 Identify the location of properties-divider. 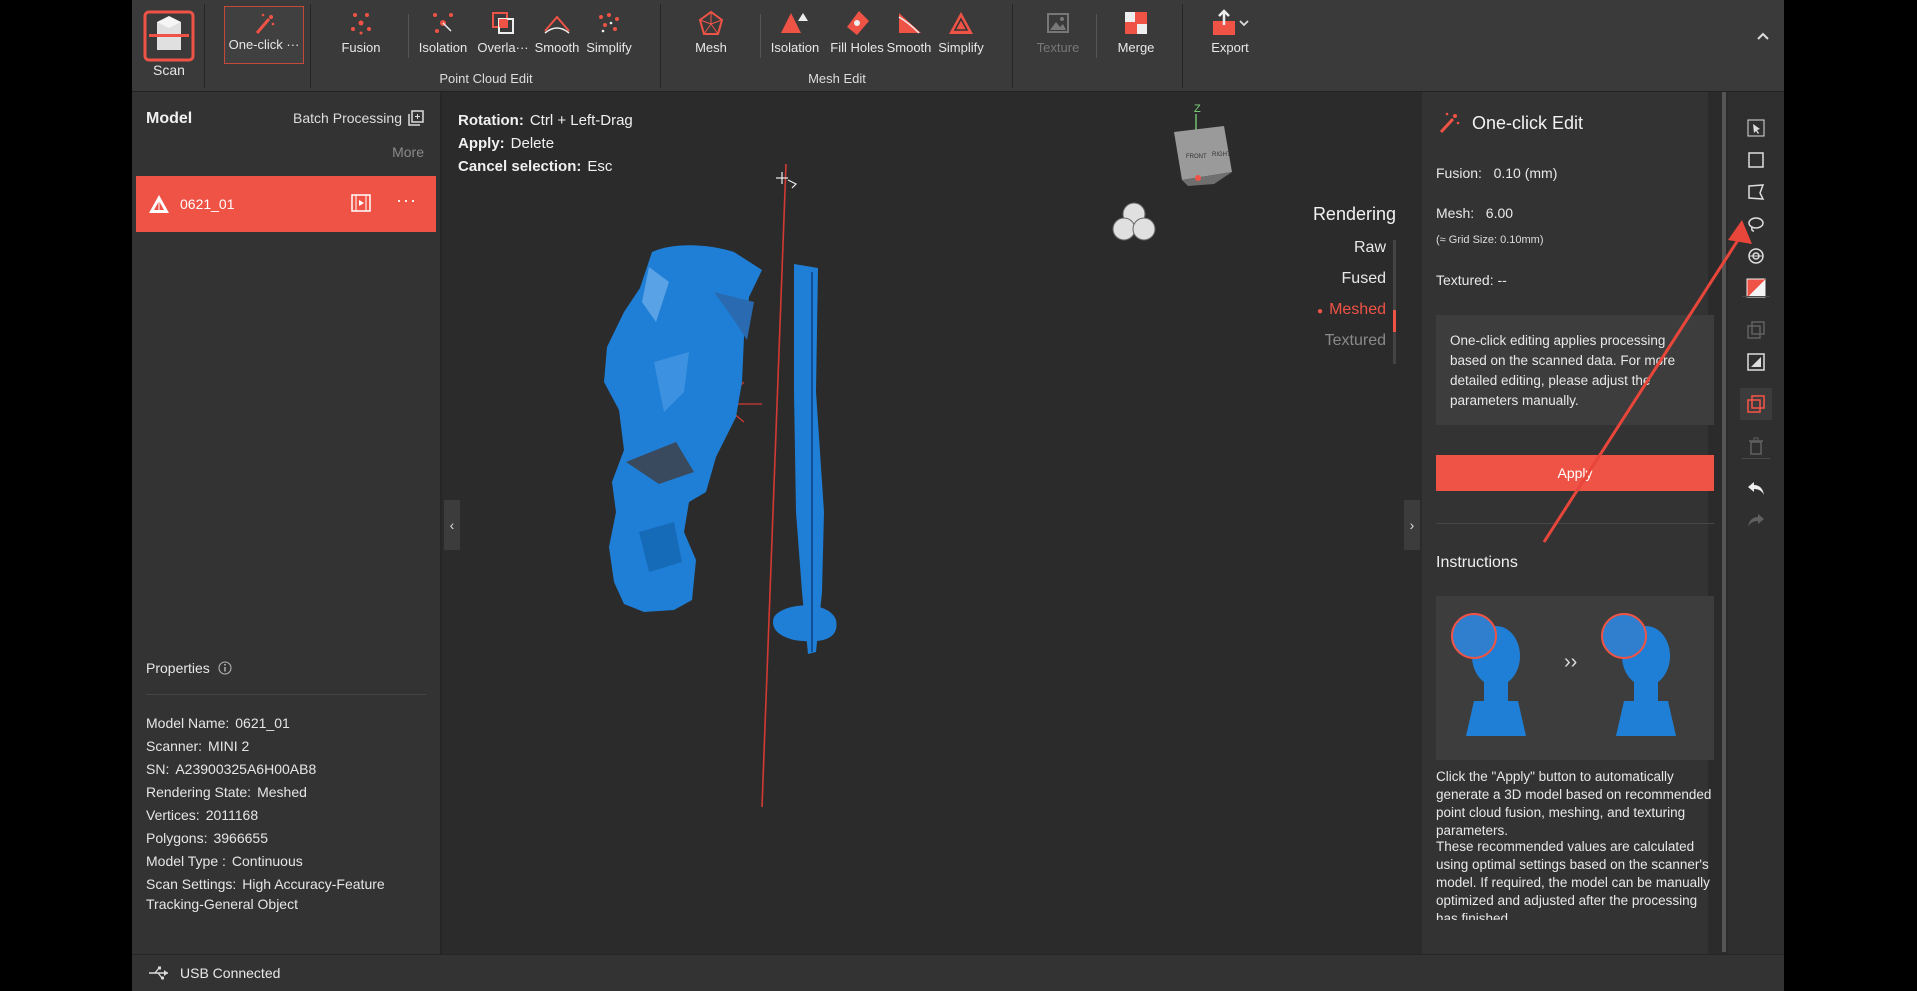
(286, 694).